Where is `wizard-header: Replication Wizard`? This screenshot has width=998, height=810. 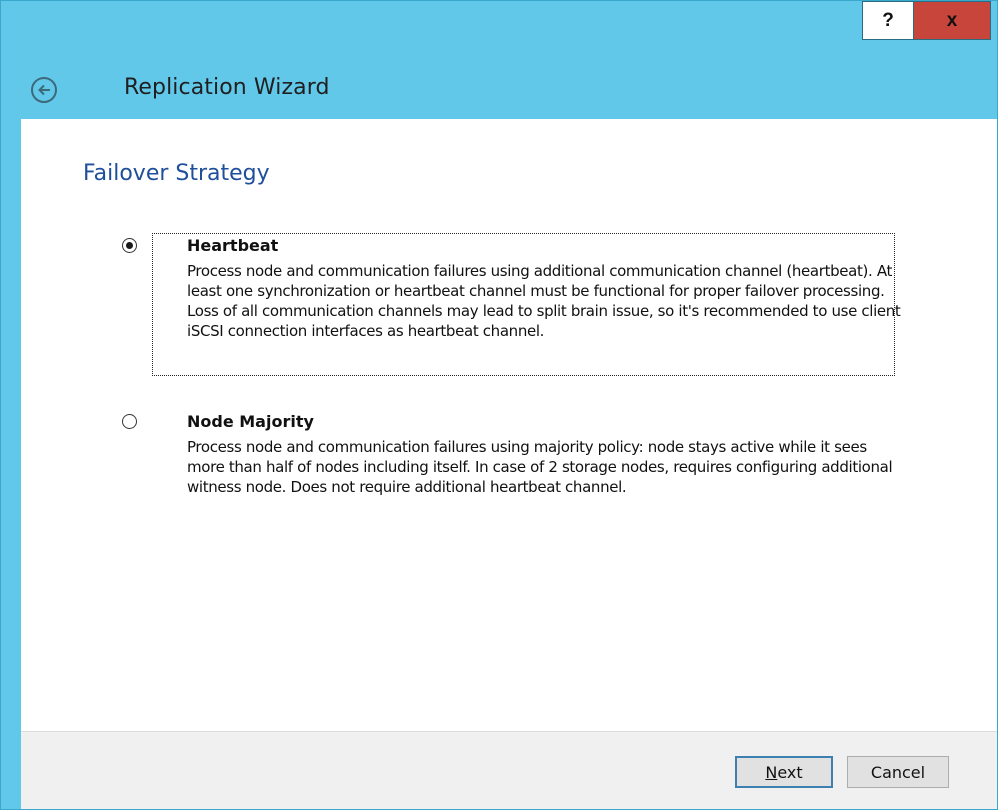 wizard-header: Replication Wizard is located at coordinates (499, 79).